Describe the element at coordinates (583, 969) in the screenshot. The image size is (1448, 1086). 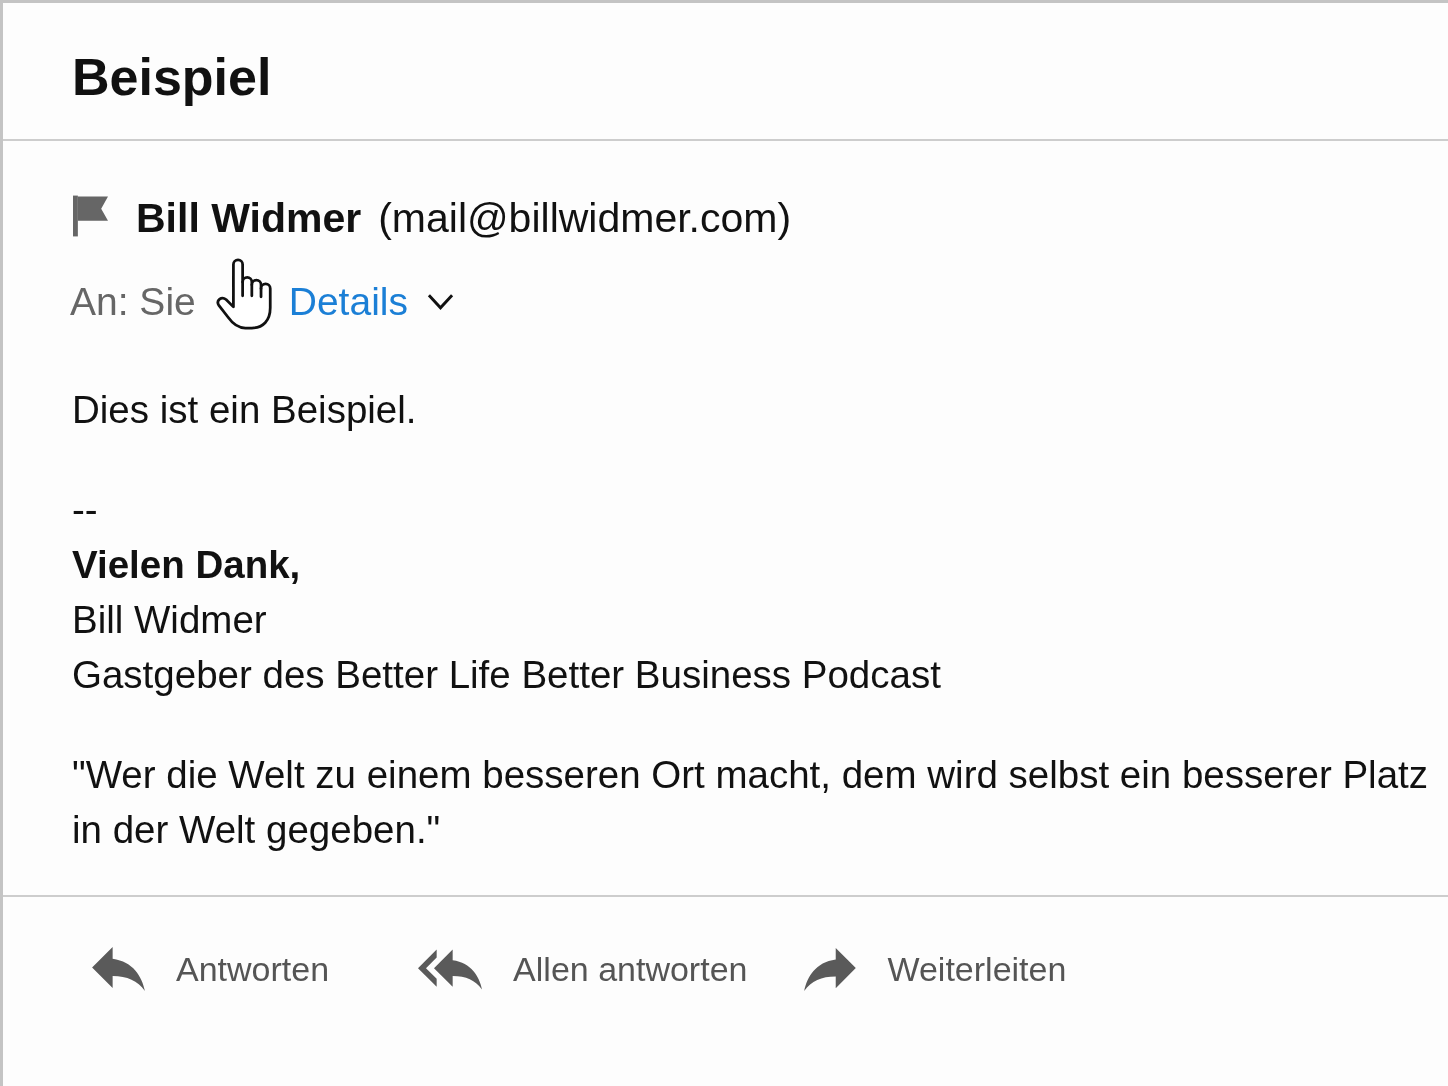
I see `reply-all-button: Allen antworten` at that location.